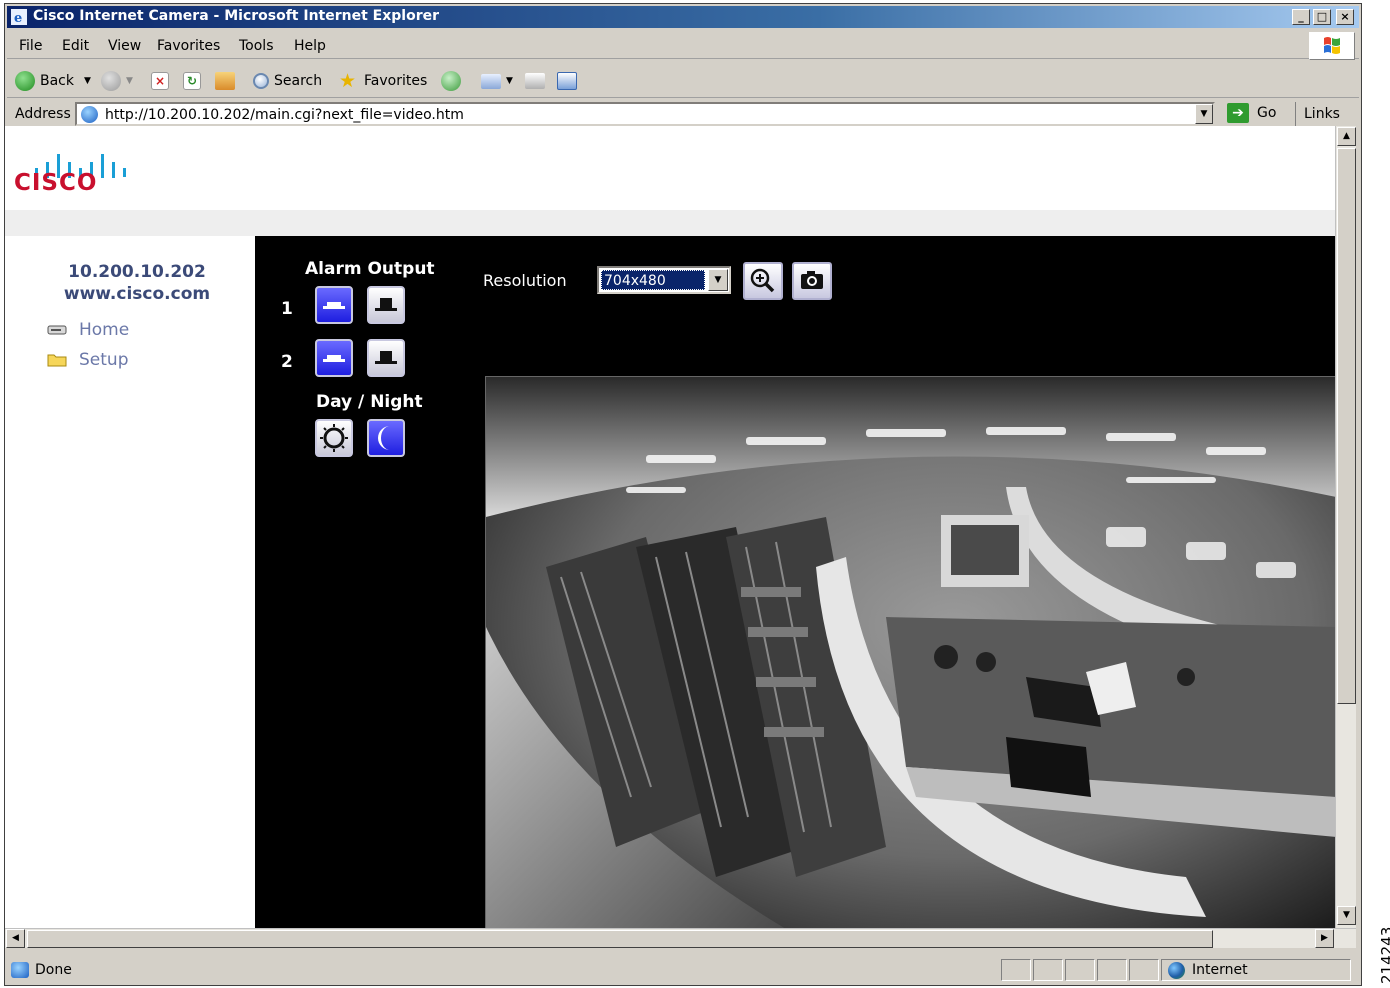 The image size is (1390, 988). What do you see at coordinates (57, 360) in the screenshot?
I see `folder-icon` at bounding box center [57, 360].